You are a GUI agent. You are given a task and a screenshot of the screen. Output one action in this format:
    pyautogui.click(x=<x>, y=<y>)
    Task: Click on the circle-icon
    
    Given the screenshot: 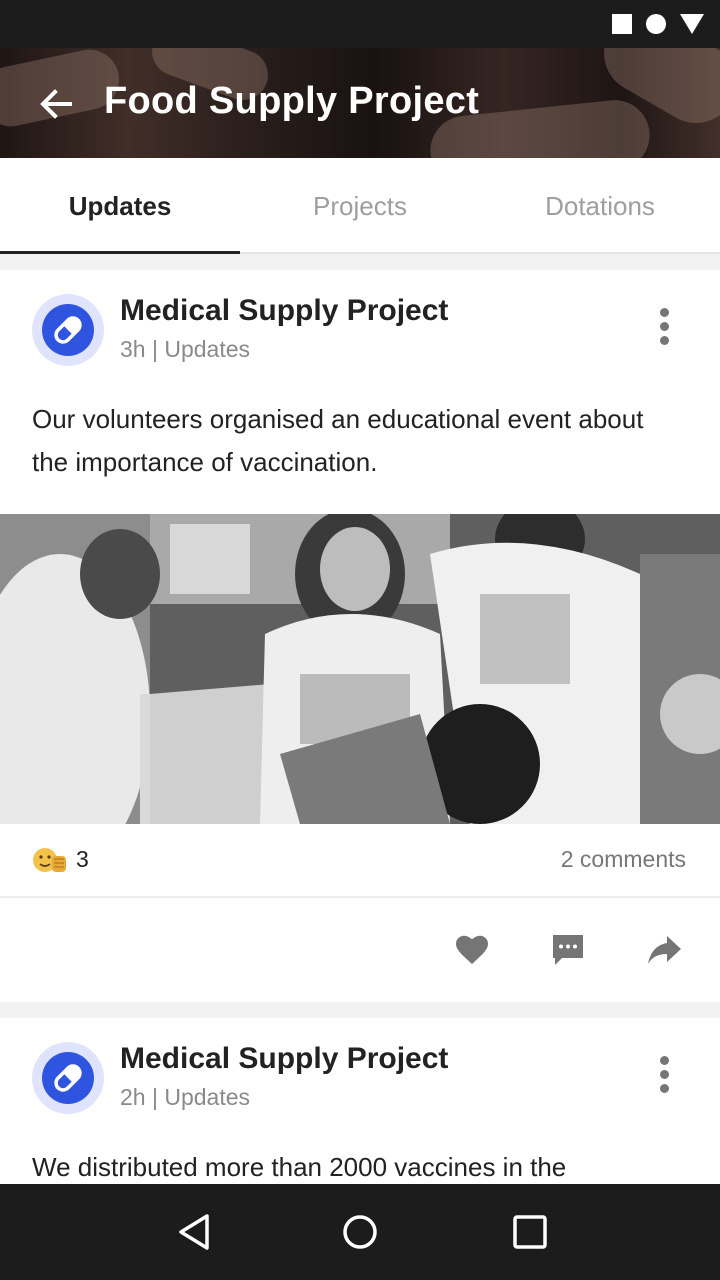 What is the action you would take?
    pyautogui.click(x=656, y=24)
    